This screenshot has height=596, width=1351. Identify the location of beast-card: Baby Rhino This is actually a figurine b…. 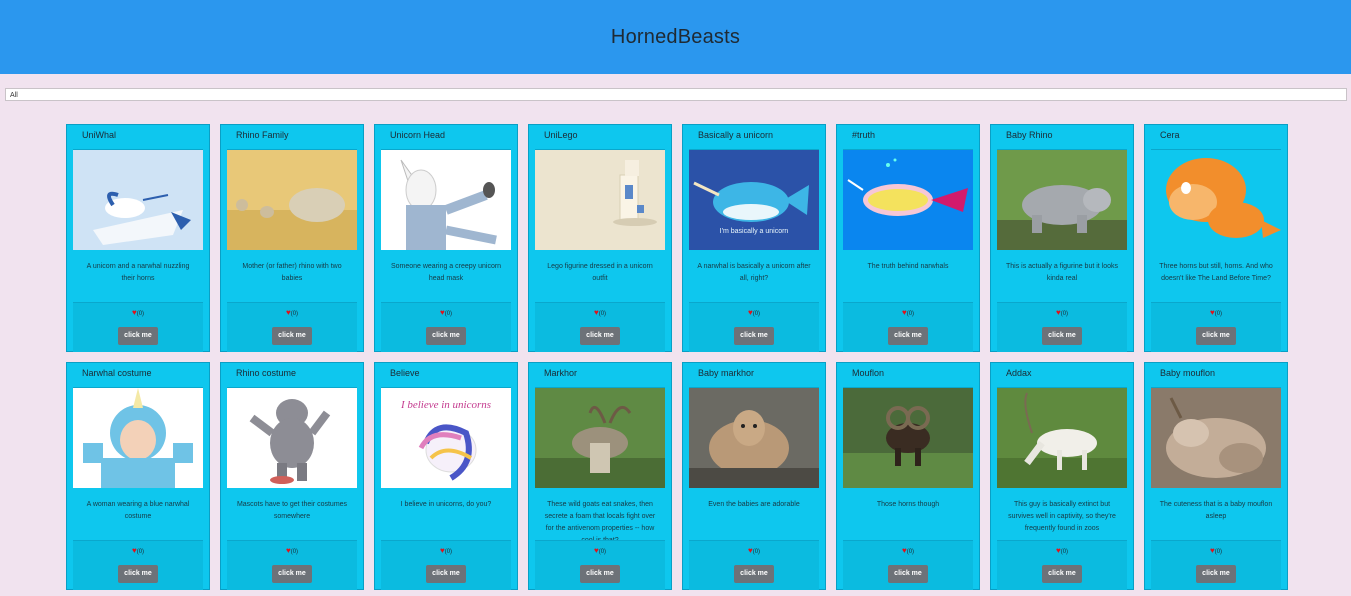
(1062, 238).